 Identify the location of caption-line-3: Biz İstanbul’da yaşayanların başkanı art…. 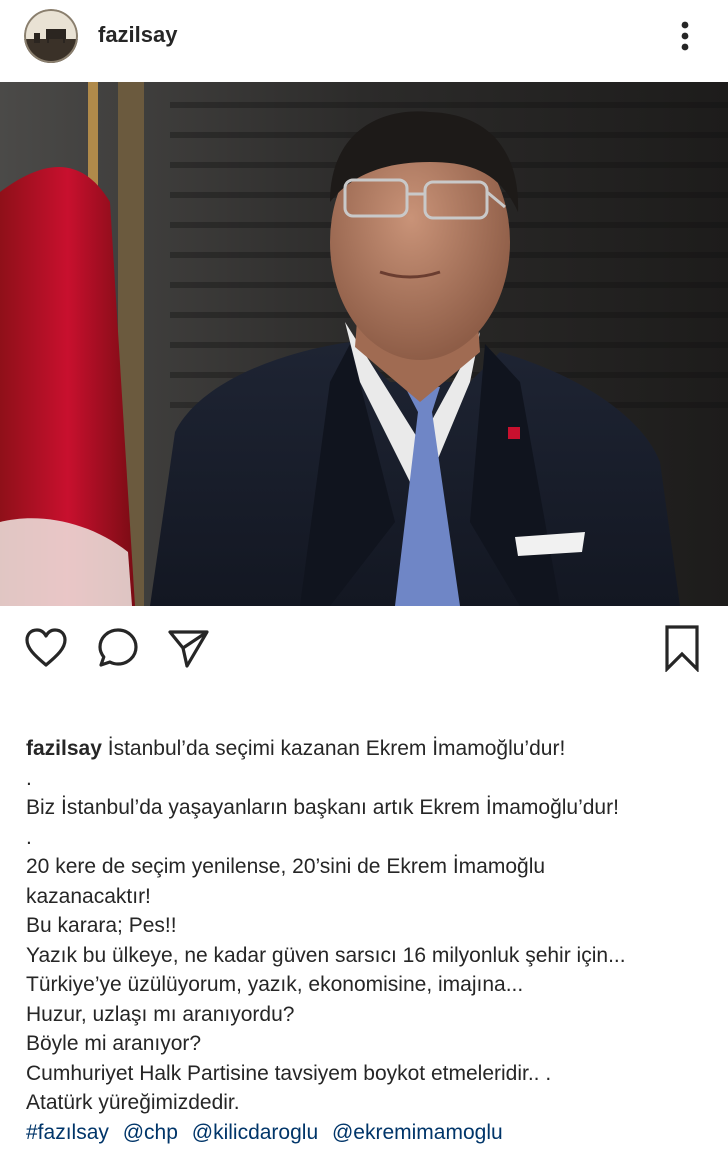
(322, 807).